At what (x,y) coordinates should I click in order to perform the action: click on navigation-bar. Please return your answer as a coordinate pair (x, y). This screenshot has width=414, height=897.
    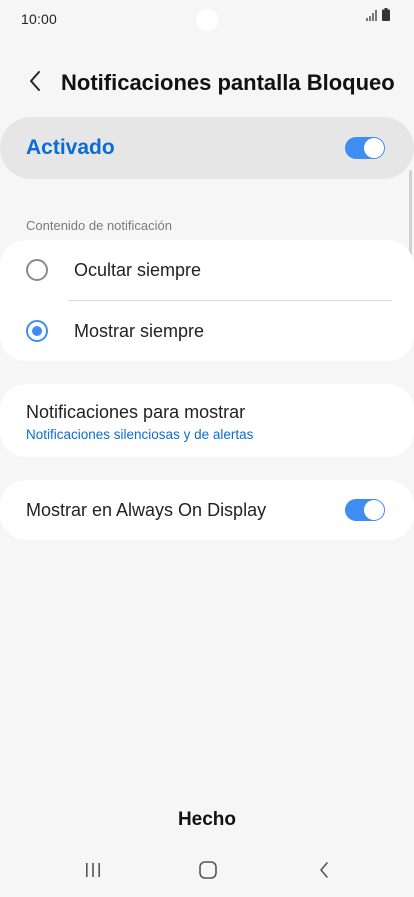
    Looking at the image, I should click on (207, 872).